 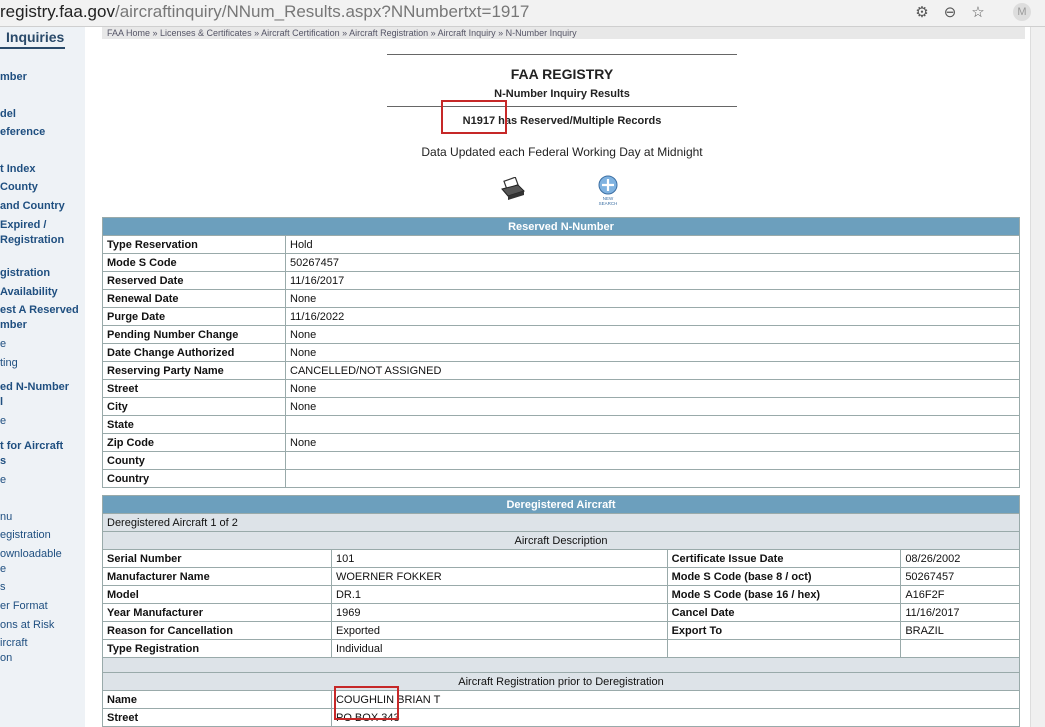 I want to click on sidebar-item: Expired /, so click(x=23, y=225).